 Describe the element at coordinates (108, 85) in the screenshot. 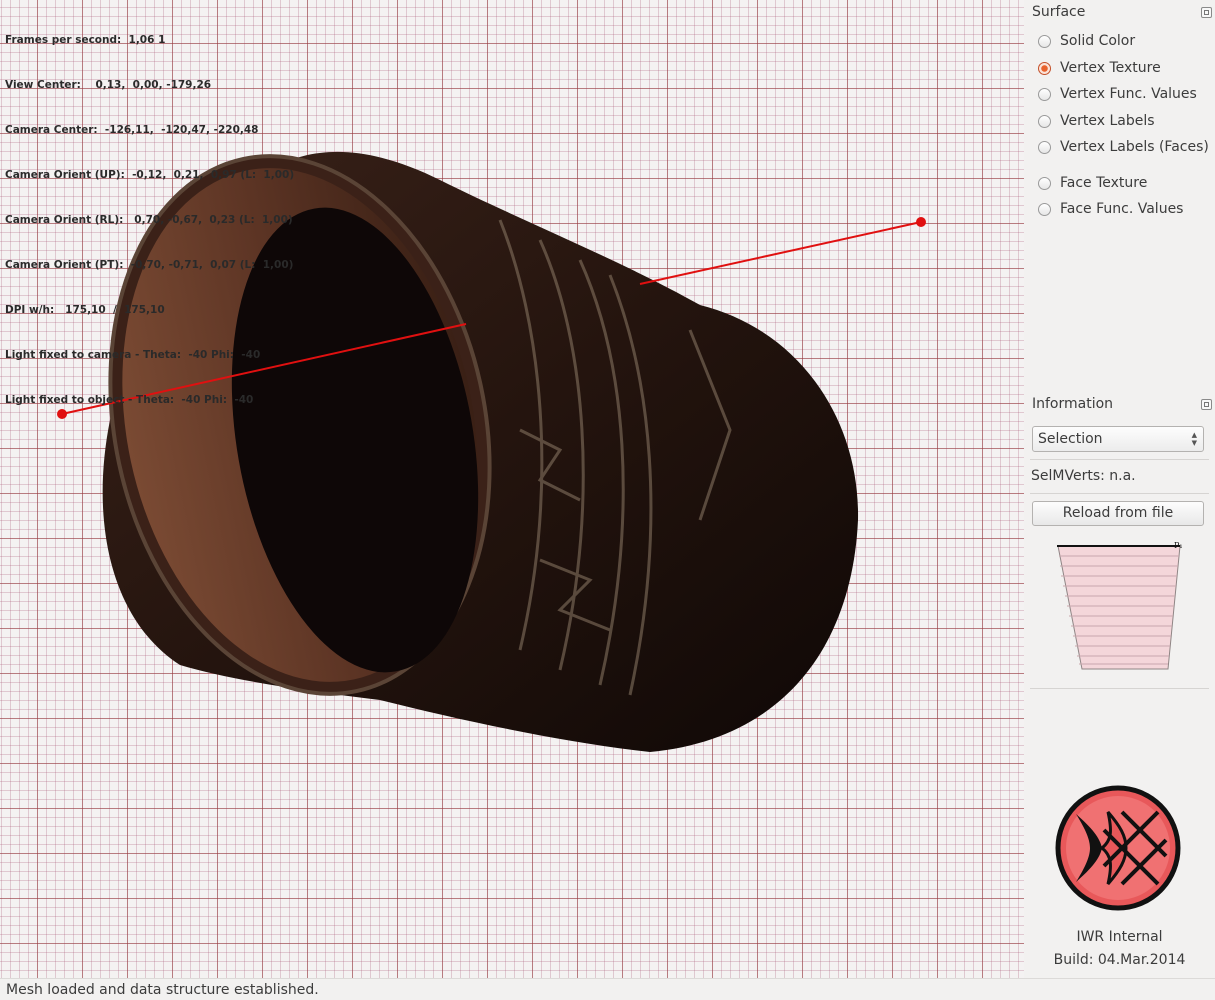

I see `hud-view-center: View Center: 0,13, 0,00, -179,26` at that location.